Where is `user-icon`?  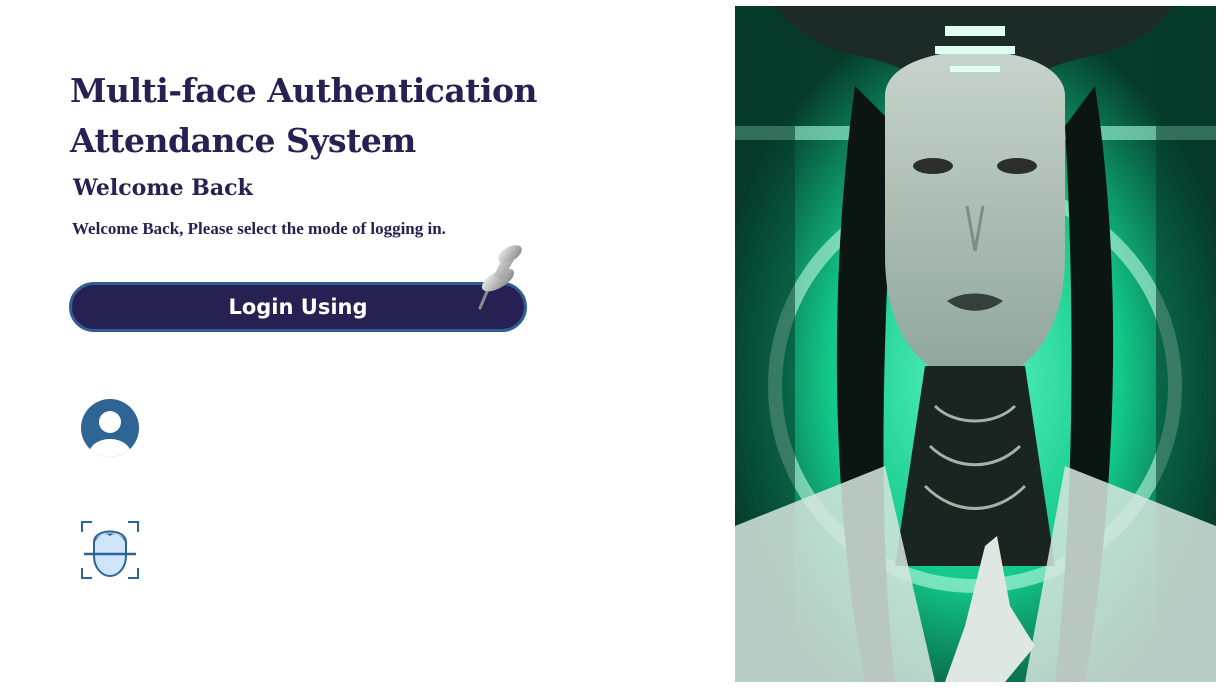 user-icon is located at coordinates (110, 428).